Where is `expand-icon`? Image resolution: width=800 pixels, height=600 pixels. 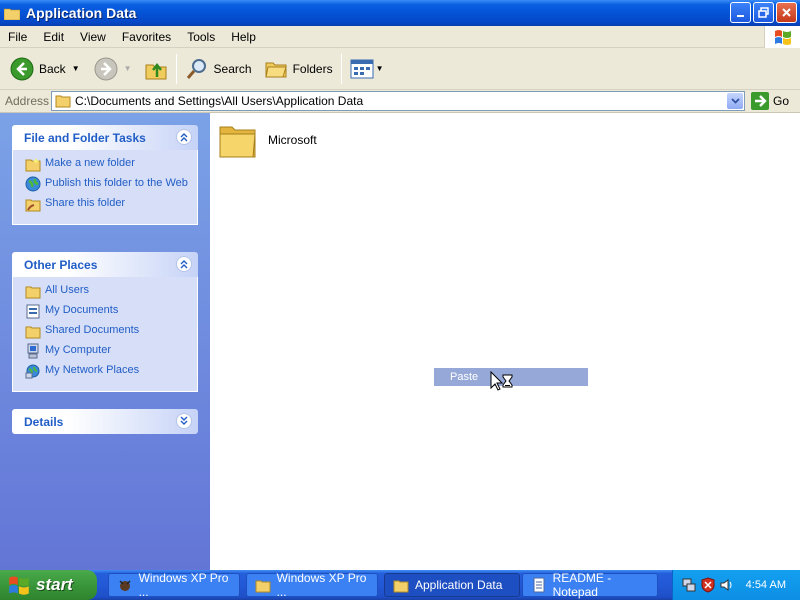
expand-icon is located at coordinates (184, 421).